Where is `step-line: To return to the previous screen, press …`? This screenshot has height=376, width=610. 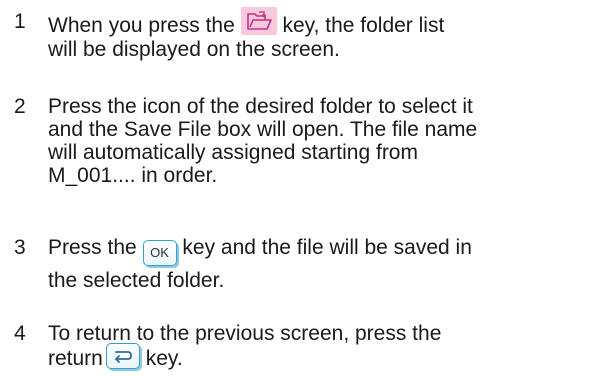
step-line: To return to the previous screen, press … is located at coordinates (245, 333).